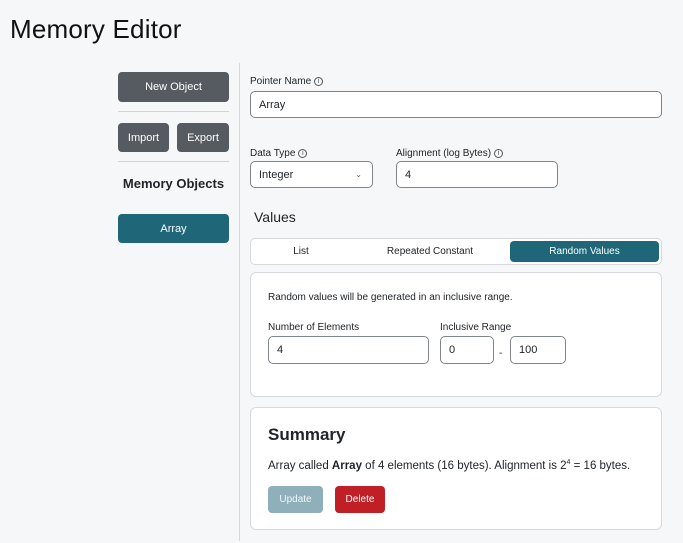 The width and height of the screenshot is (683, 543). What do you see at coordinates (360, 499) in the screenshot?
I see `delete-button: Delete` at bounding box center [360, 499].